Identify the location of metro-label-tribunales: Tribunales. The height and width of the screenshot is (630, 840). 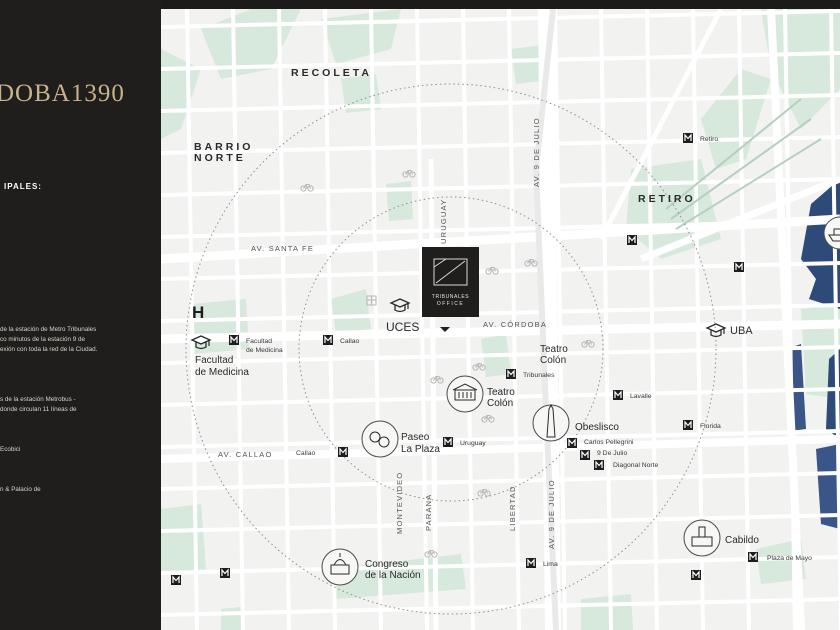
(539, 375).